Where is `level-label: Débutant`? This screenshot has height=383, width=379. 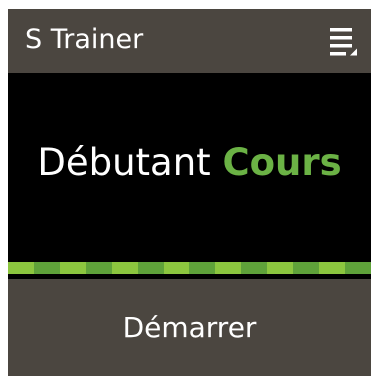 level-label: Débutant is located at coordinates (124, 162).